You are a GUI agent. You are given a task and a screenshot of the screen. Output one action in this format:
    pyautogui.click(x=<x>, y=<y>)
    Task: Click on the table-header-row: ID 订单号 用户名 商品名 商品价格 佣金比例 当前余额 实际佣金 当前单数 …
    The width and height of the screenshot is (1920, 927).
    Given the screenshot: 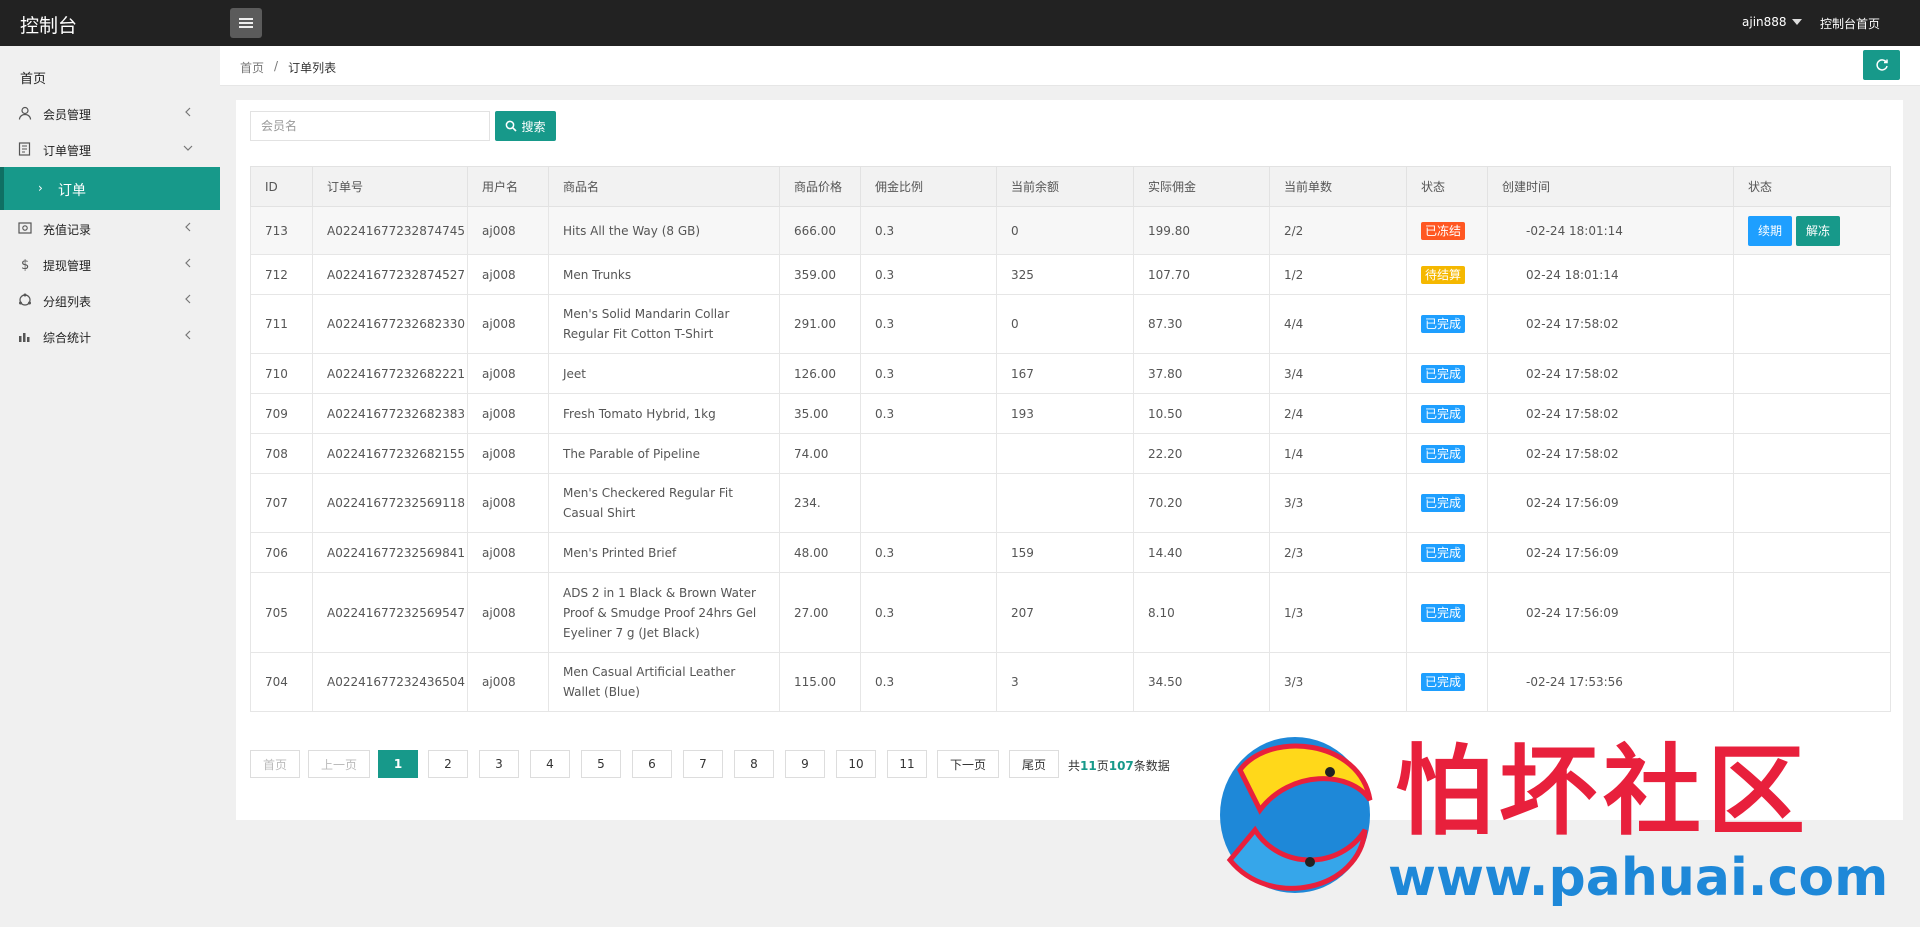 What is the action you would take?
    pyautogui.click(x=1070, y=186)
    